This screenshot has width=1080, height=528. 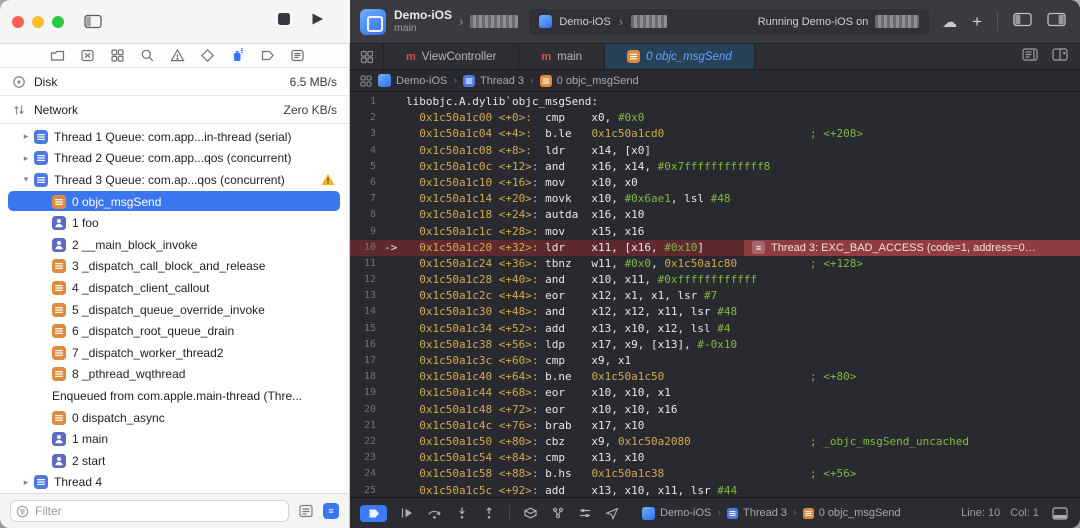 What do you see at coordinates (530, 513) in the screenshot?
I see `view-debugger-icon` at bounding box center [530, 513].